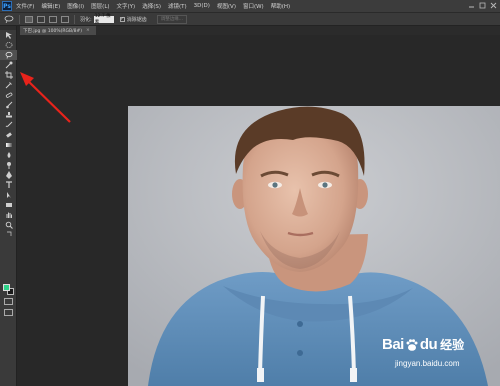 Image resolution: width=500 pixels, height=386 pixels. What do you see at coordinates (9, 19) in the screenshot?
I see `lasso-preset-icon` at bounding box center [9, 19].